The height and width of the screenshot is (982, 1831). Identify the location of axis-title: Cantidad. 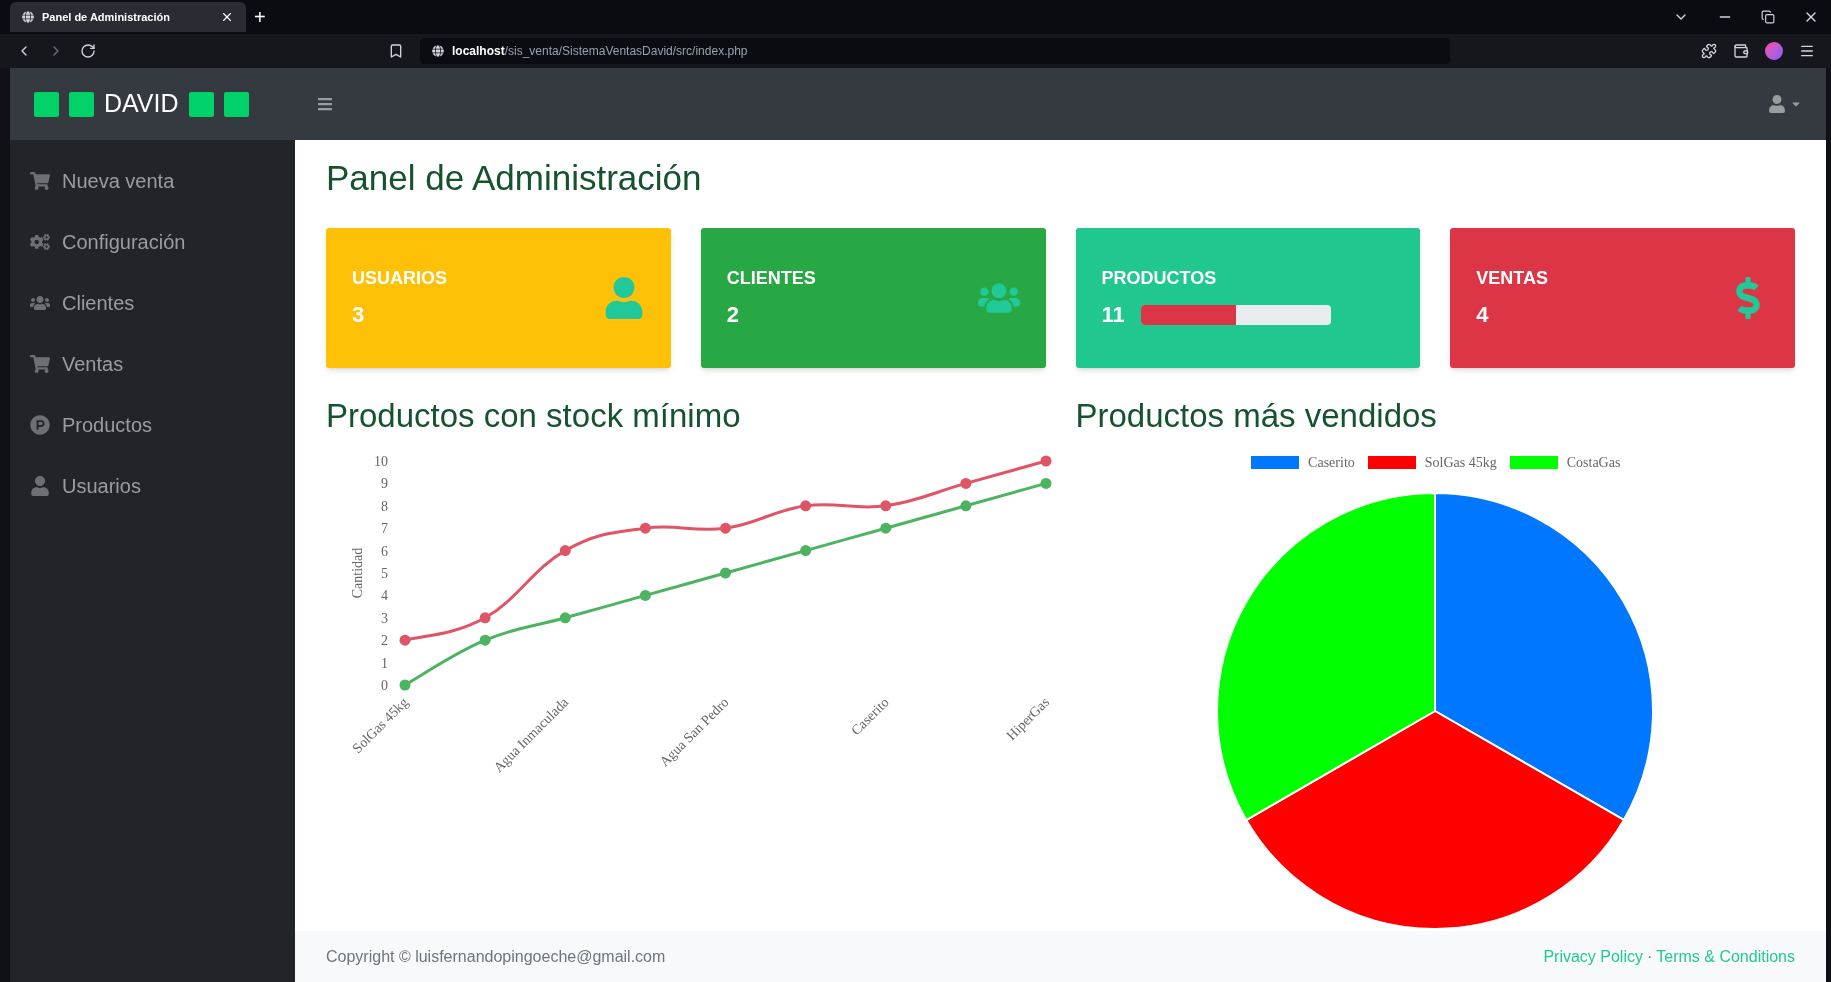
(357, 573).